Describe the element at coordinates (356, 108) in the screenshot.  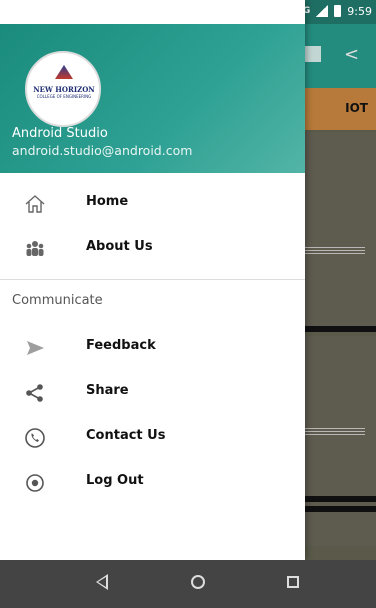
I see `tab-iot: IOT` at that location.